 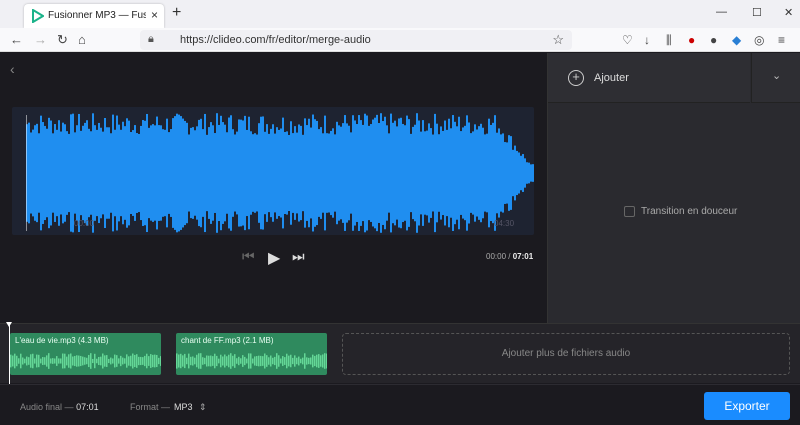 I want to click on audio-clip: L'eau de vie.mp3 (4.3 MB), so click(x=85, y=354).